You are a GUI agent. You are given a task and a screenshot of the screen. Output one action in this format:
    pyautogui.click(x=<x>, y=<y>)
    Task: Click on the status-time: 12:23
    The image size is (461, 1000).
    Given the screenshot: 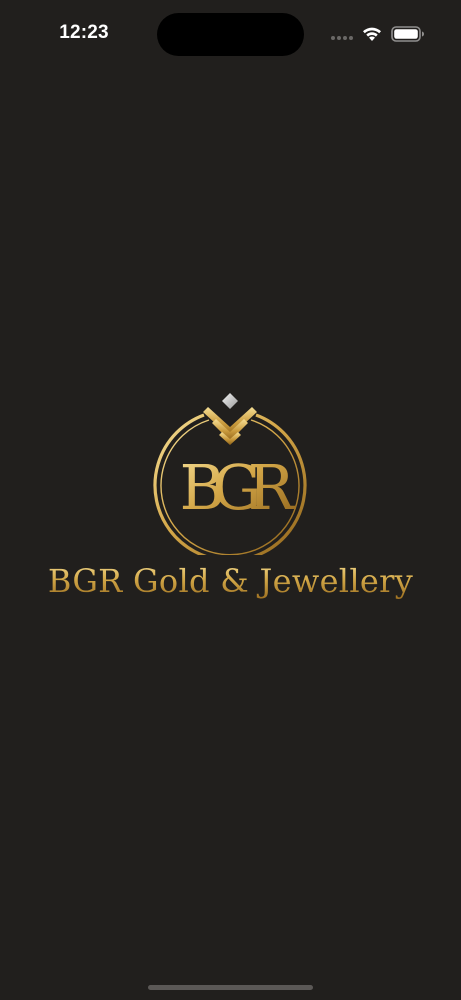 What is the action you would take?
    pyautogui.click(x=84, y=32)
    